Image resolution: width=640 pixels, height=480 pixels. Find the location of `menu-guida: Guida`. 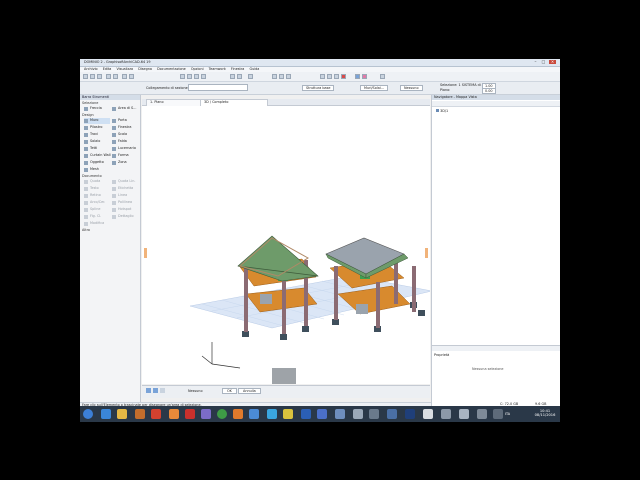

menu-guida: Guida is located at coordinates (254, 69).